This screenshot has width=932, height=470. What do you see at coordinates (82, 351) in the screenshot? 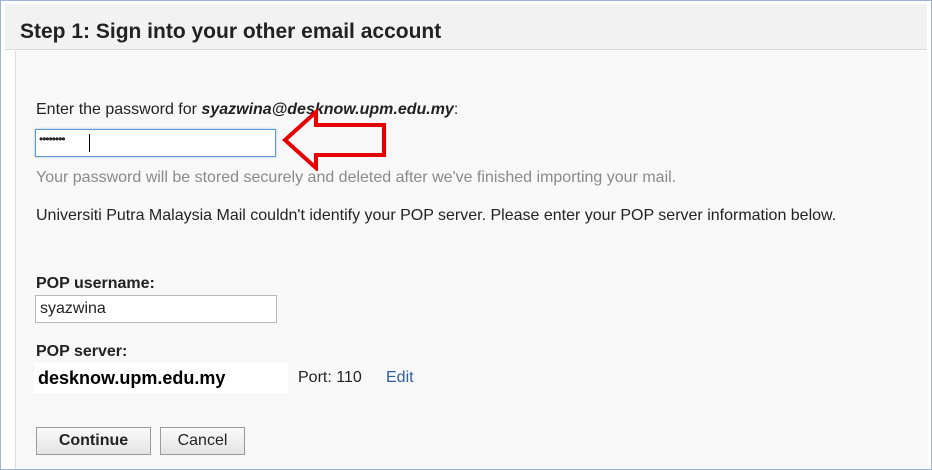
I see `pop-server-label: POP server:` at bounding box center [82, 351].